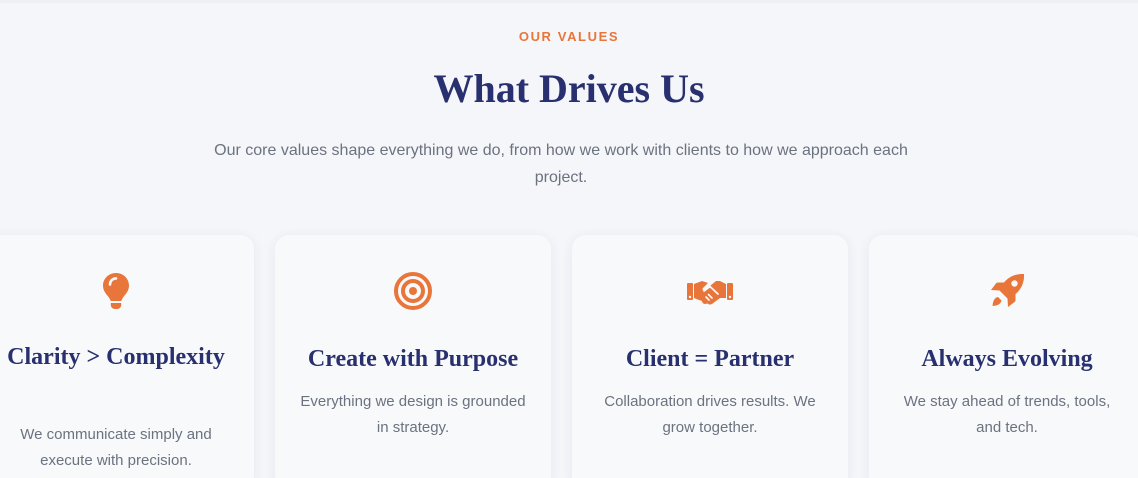 The image size is (1138, 478). Describe the element at coordinates (413, 291) in the screenshot. I see `target-icon` at that location.